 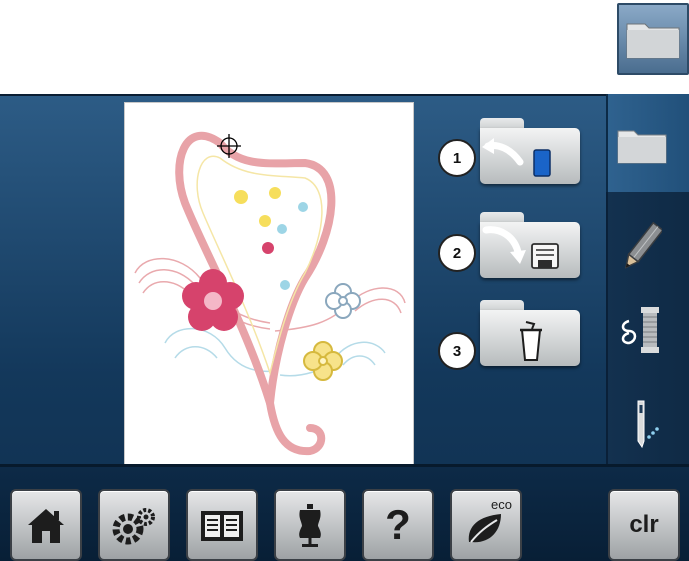 What do you see at coordinates (531, 341) in the screenshot?
I see `delete-trash-icon` at bounding box center [531, 341].